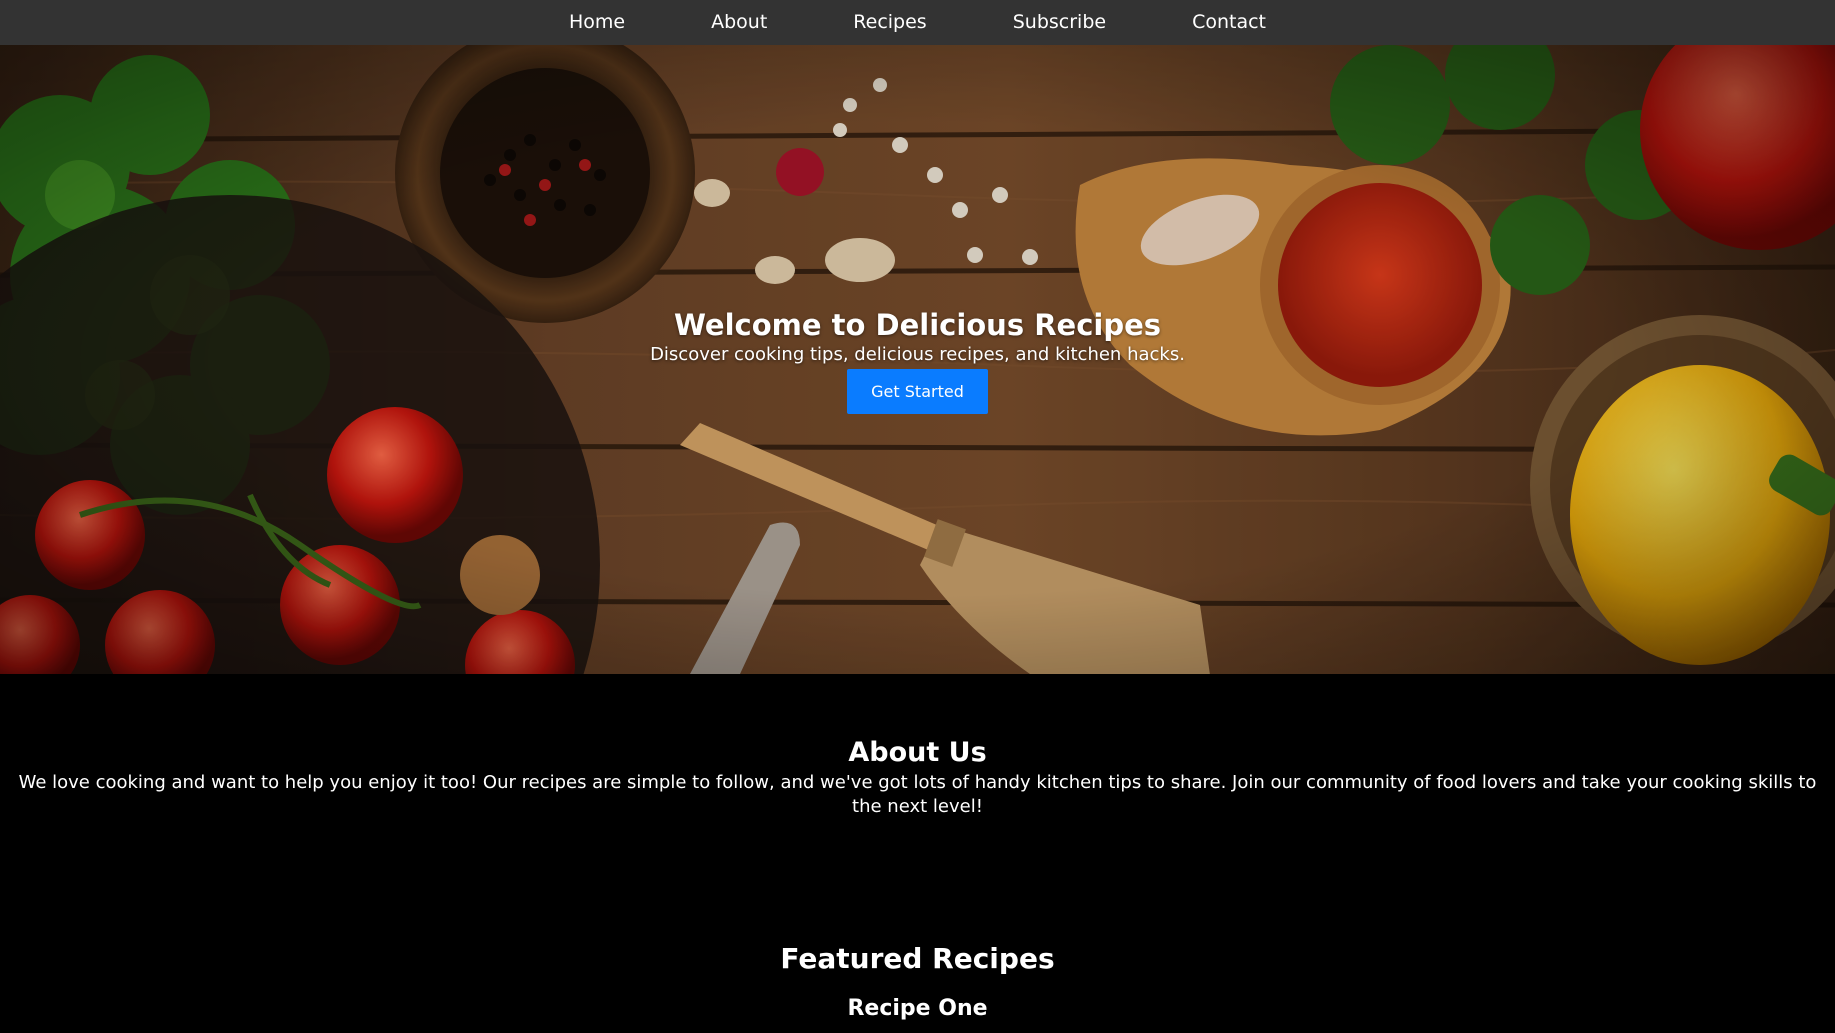 The height and width of the screenshot is (1033, 1835). What do you see at coordinates (917, 391) in the screenshot?
I see `get-started-button: Get Started` at bounding box center [917, 391].